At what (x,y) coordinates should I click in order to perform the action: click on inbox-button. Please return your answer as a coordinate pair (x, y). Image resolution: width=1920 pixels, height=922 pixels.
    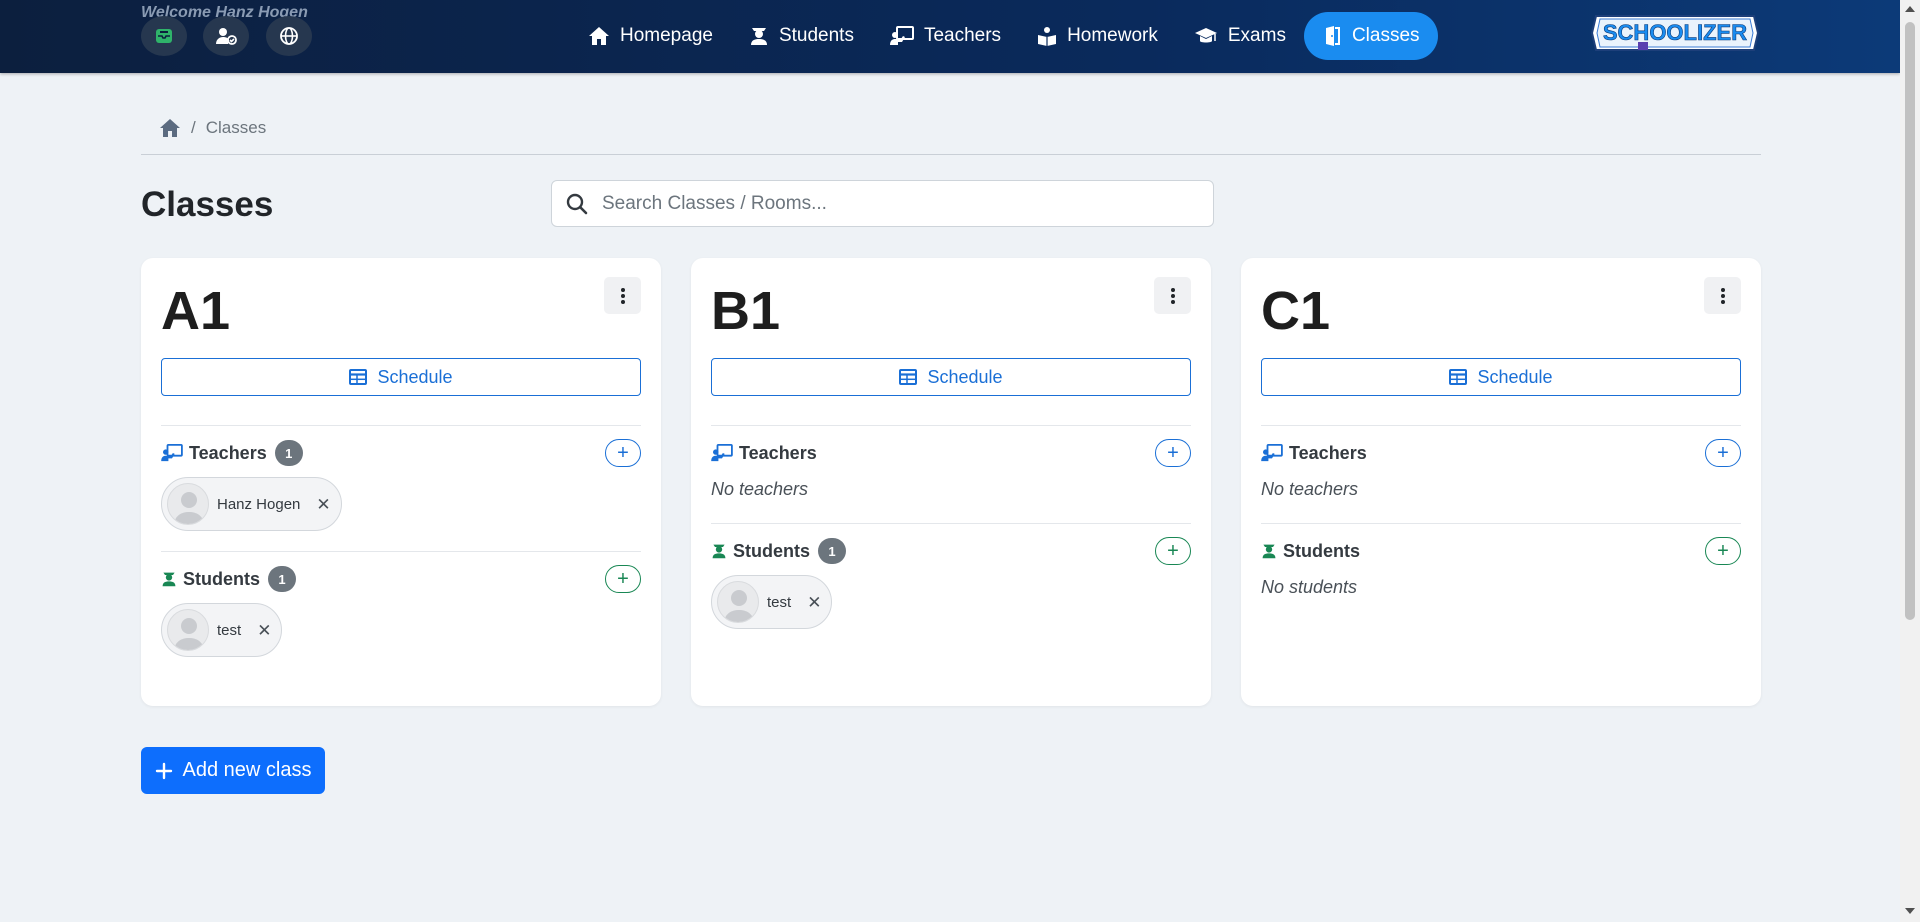
    Looking at the image, I should click on (164, 36).